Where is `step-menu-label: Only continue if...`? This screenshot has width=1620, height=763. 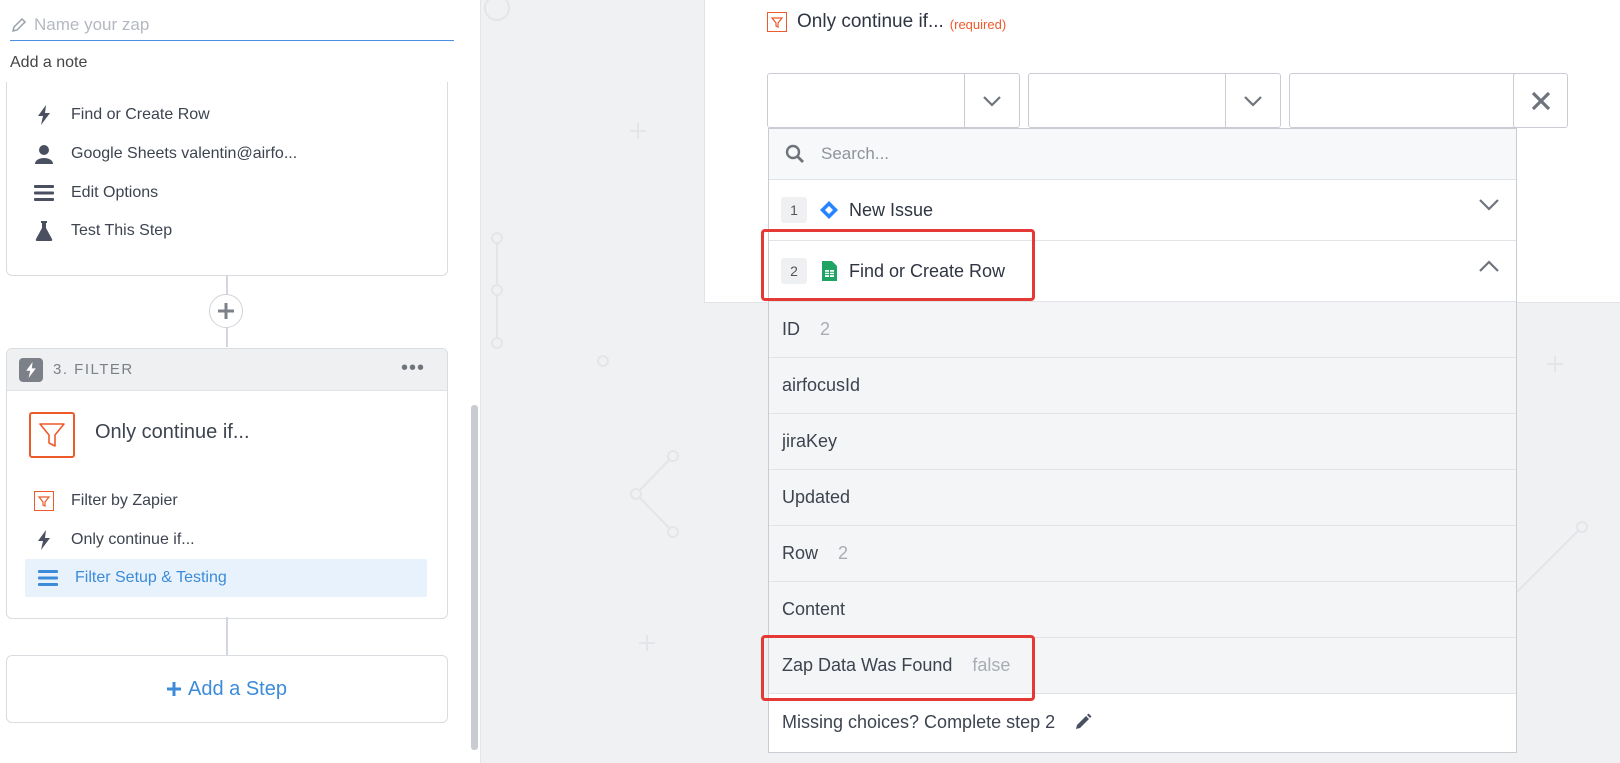
step-menu-label: Only continue if... is located at coordinates (133, 539).